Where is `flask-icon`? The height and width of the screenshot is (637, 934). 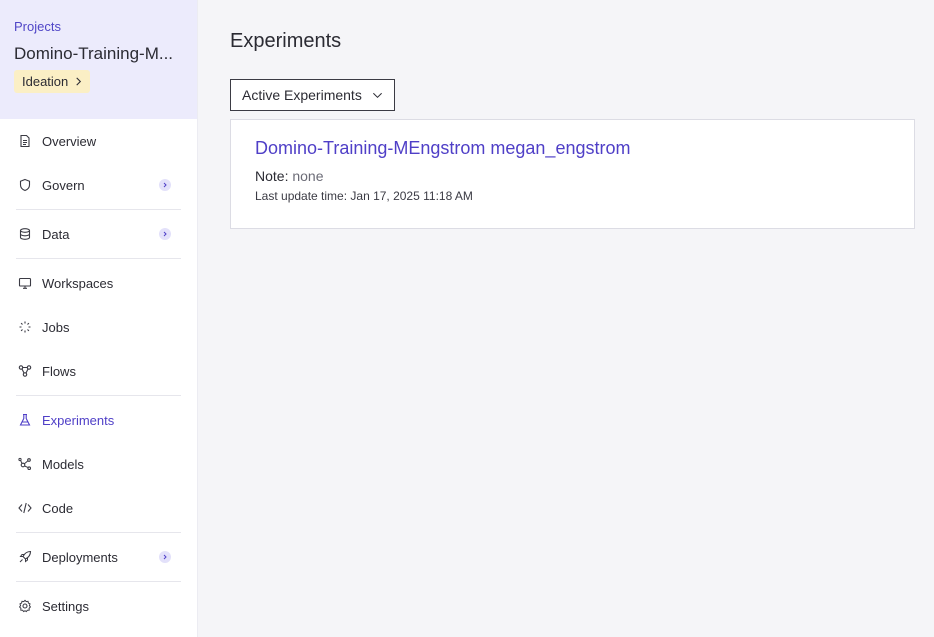 flask-icon is located at coordinates (25, 420).